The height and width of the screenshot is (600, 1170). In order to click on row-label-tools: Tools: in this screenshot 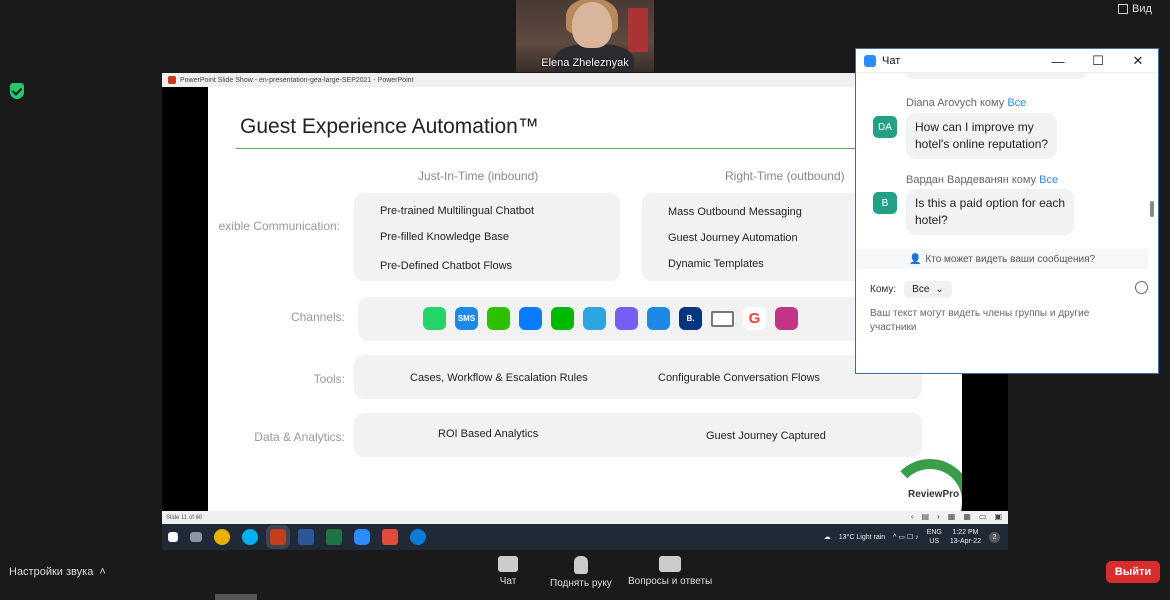, I will do `click(329, 379)`.